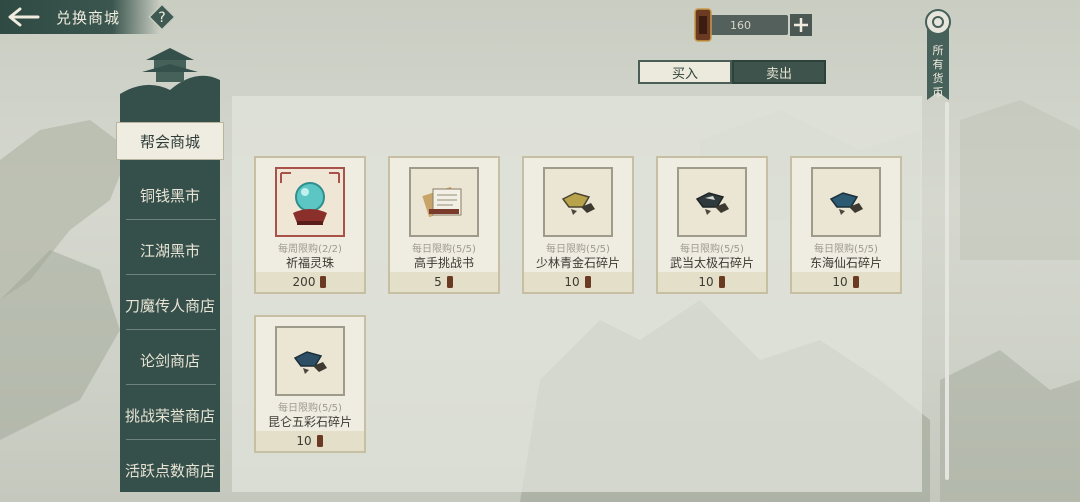 The width and height of the screenshot is (1080, 502). Describe the element at coordinates (170, 360) in the screenshot. I see `sidebar-item-sword-duel-shop: 论剑商店` at that location.